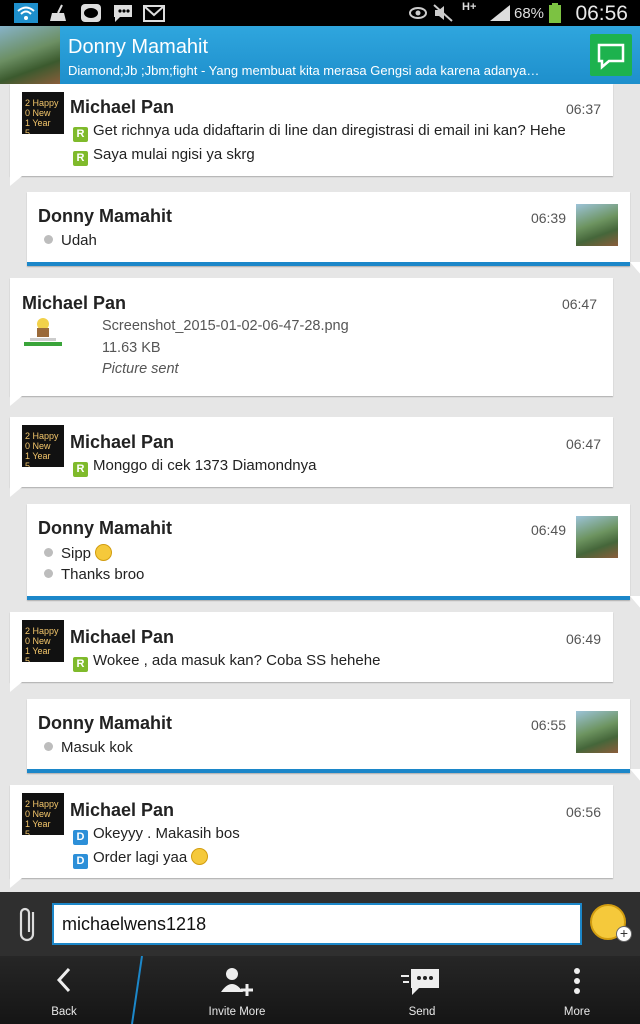  Describe the element at coordinates (333, 557) in the screenshot. I see `message-outgoing: Donny Mamahit 06:49 Sipp Thanks broo` at that location.